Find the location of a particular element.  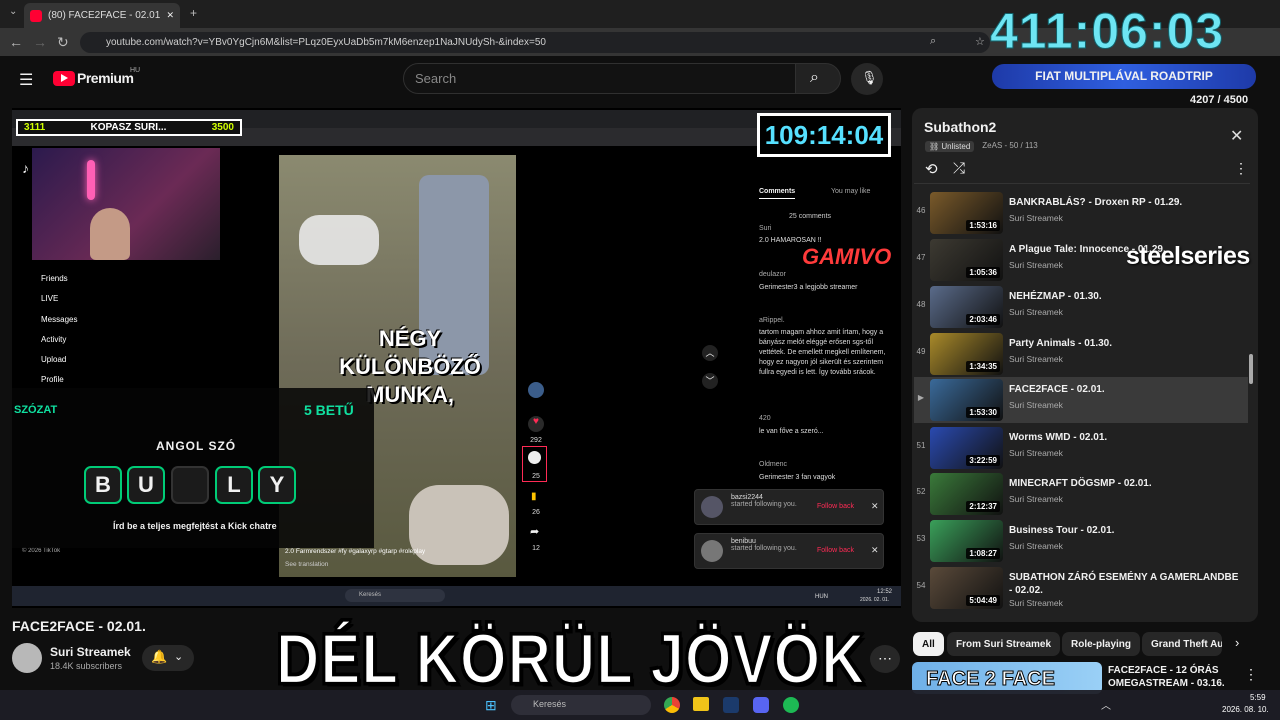

comment-user: aRippel. is located at coordinates (772, 320).